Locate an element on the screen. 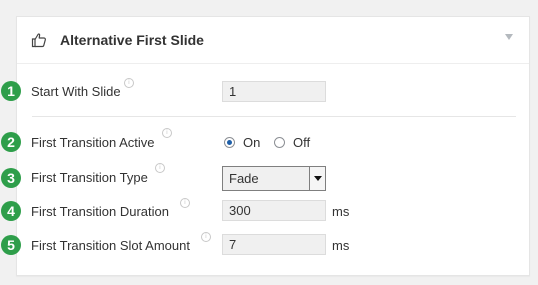 The image size is (538, 285). step-badge-5: 5 is located at coordinates (11, 245).